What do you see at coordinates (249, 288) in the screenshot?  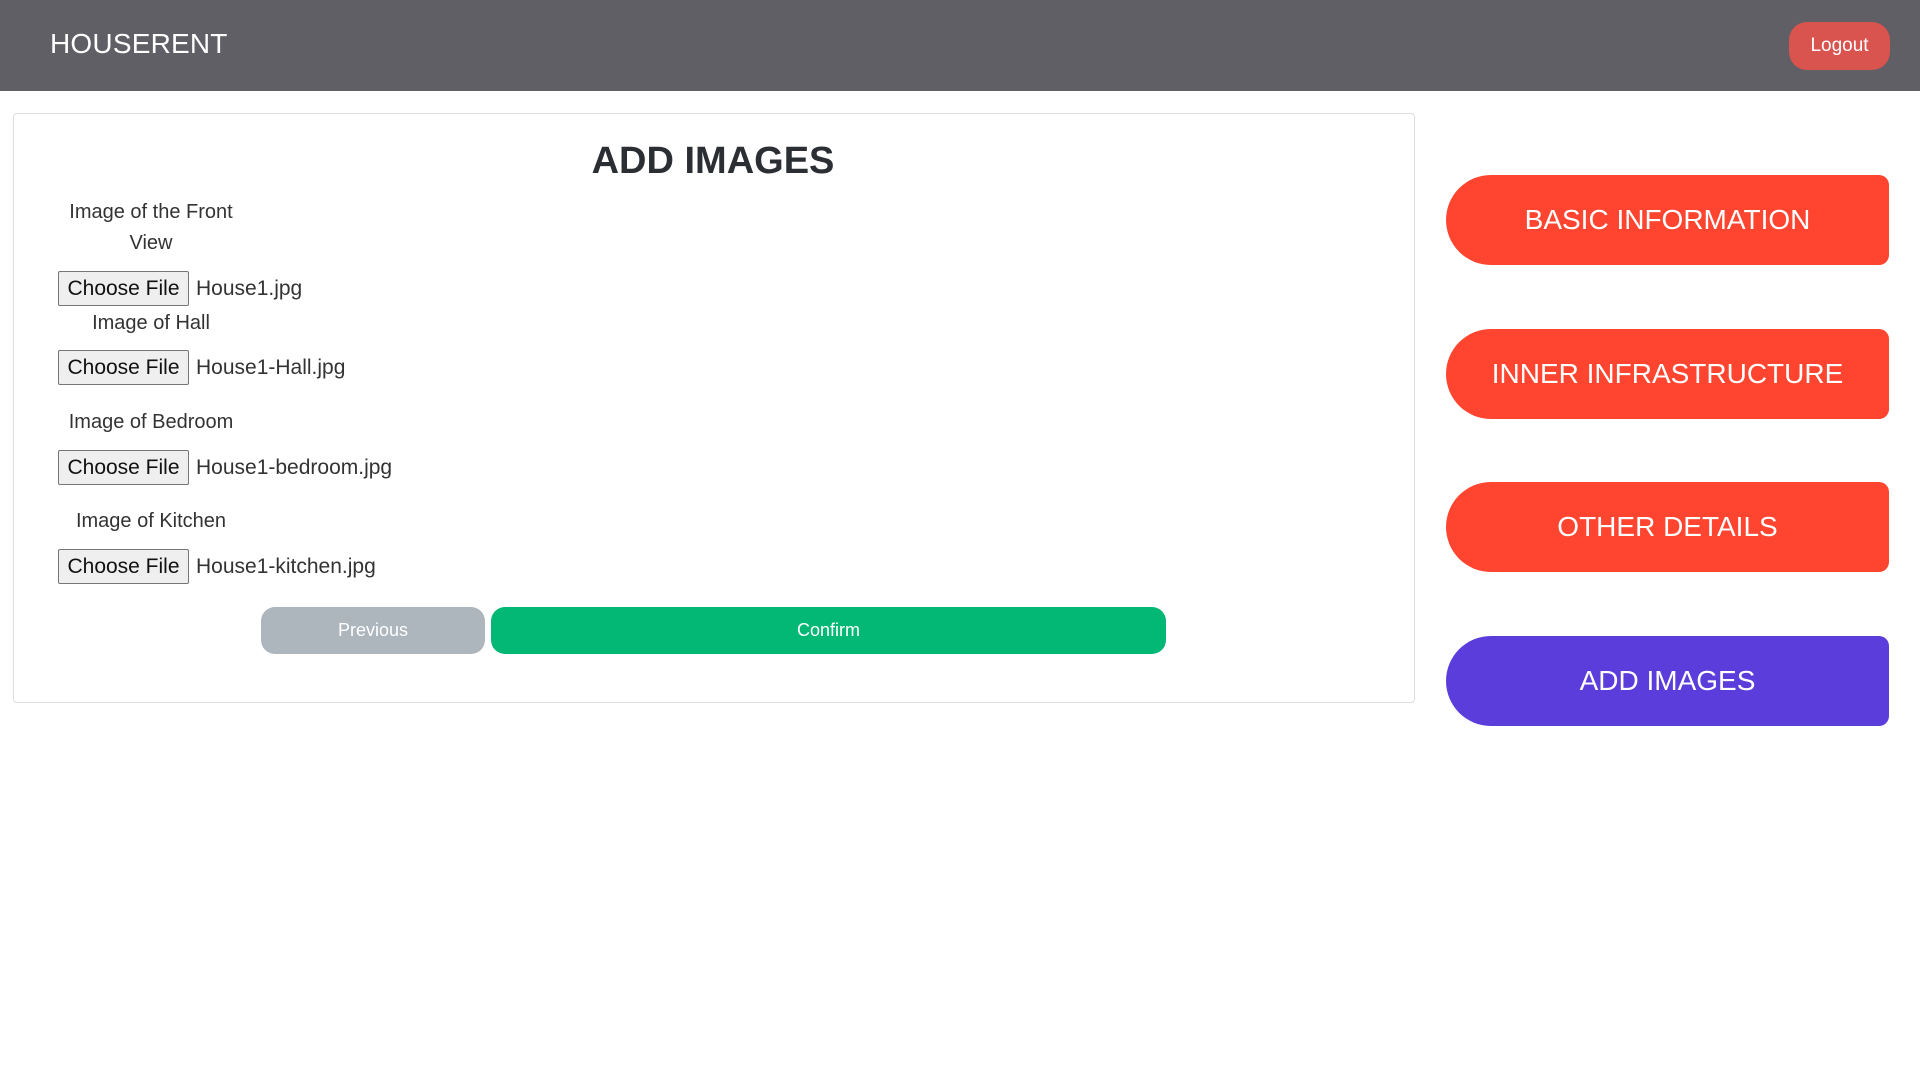 I see `front-view-file-name: House1.jpg` at bounding box center [249, 288].